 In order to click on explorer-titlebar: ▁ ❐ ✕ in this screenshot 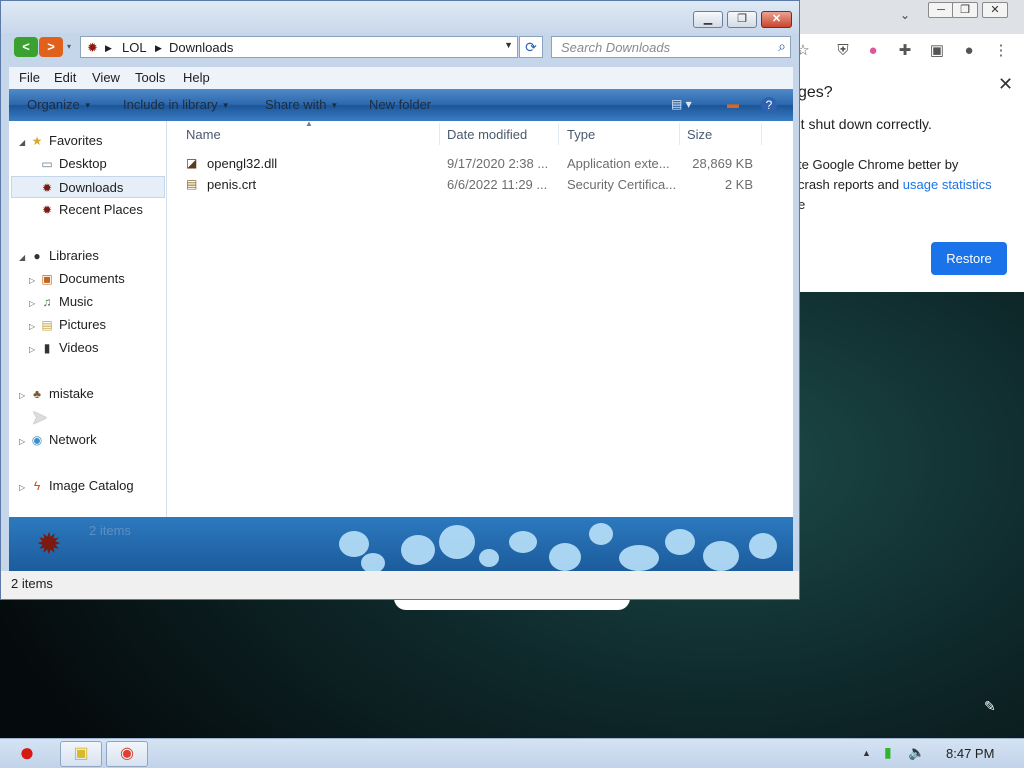, I will do `click(400, 17)`.